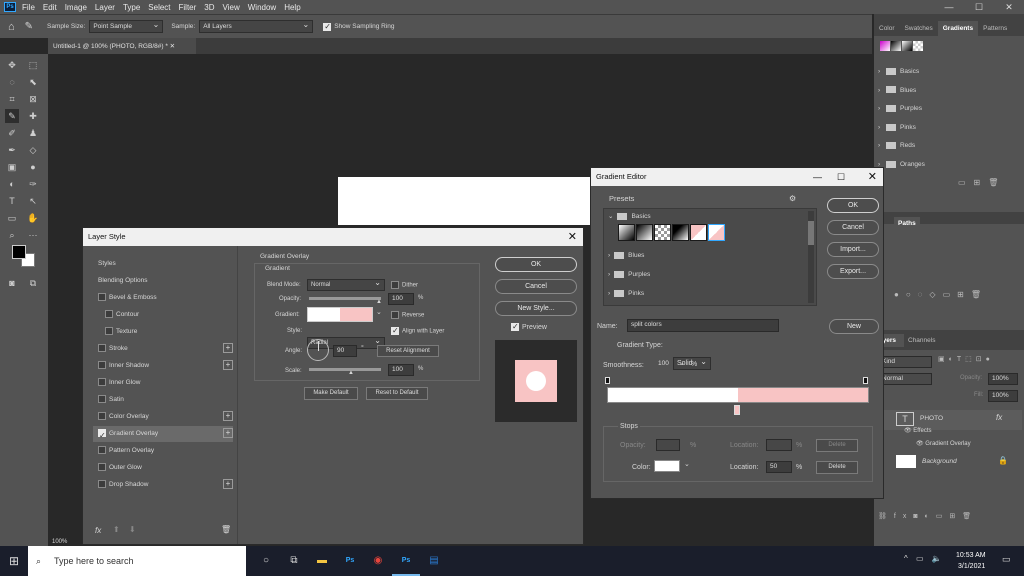 This screenshot has width=1024, height=576. What do you see at coordinates (294, 561) in the screenshot?
I see `task-view-icon: ⧉` at bounding box center [294, 561].